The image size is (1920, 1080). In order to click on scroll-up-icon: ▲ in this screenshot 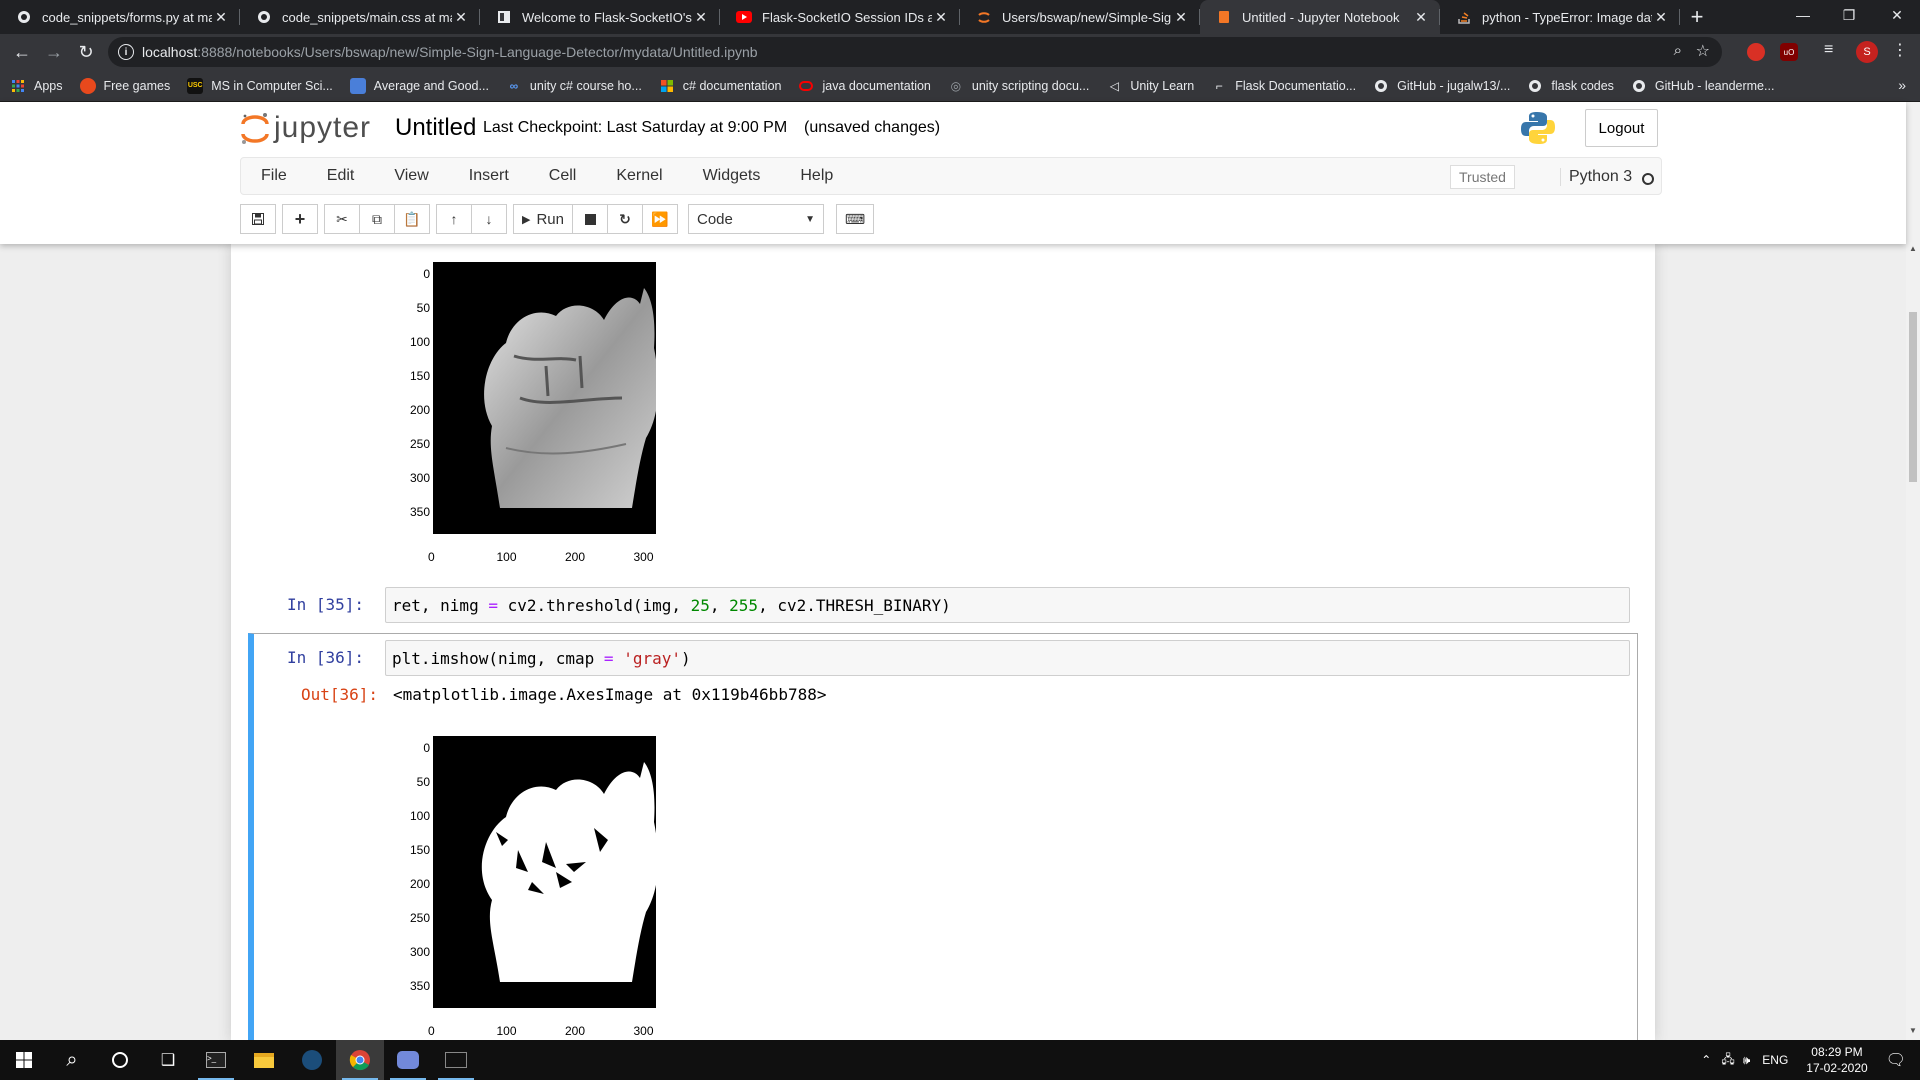, I will do `click(1913, 248)`.